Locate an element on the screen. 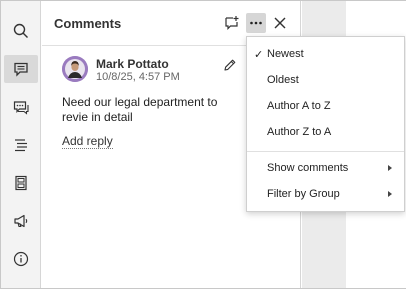 This screenshot has height=289, width=406. menu-item-oldest: Oldest is located at coordinates (325, 80).